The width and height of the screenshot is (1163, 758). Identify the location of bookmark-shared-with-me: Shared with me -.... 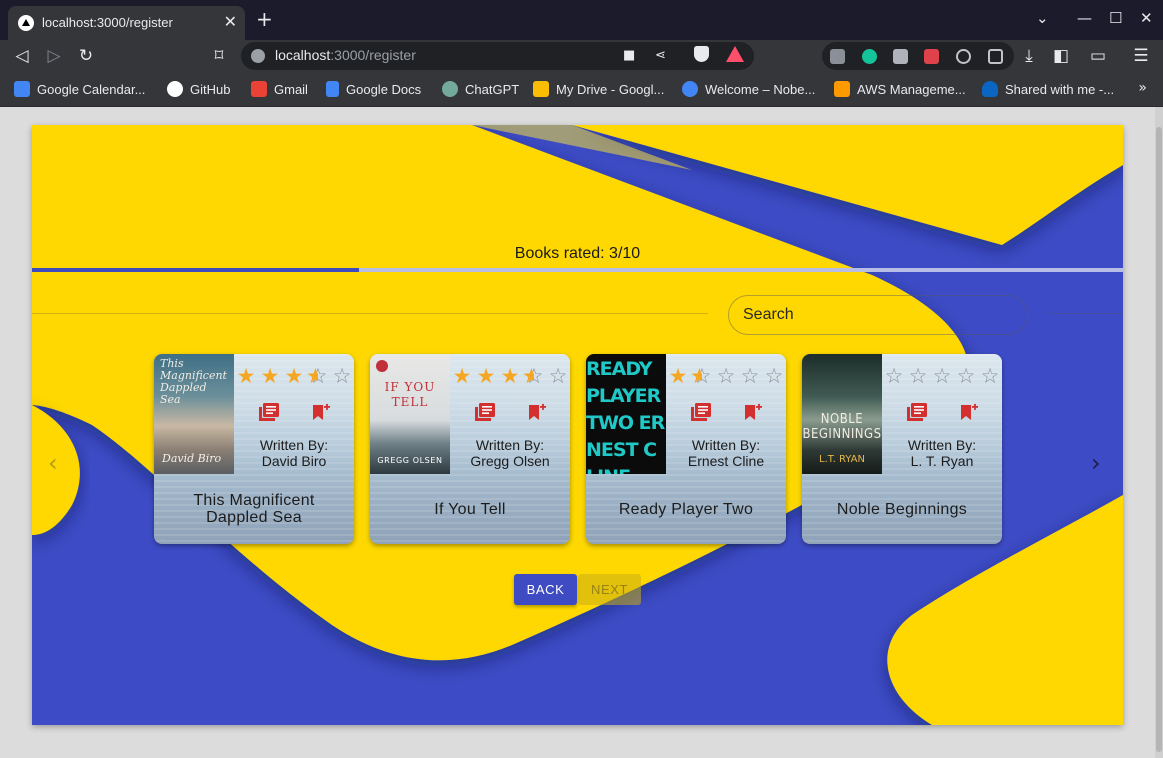
(1048, 89).